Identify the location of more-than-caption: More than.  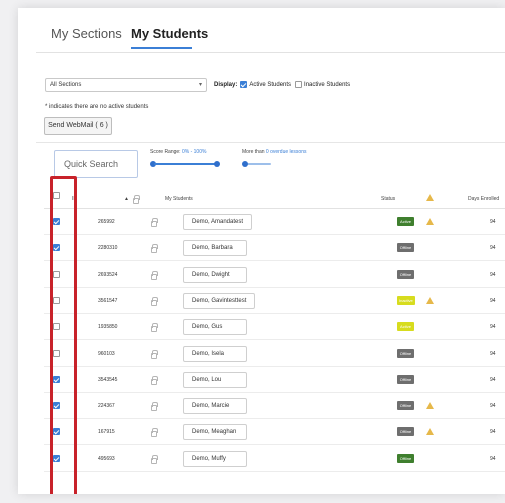
(253, 152).